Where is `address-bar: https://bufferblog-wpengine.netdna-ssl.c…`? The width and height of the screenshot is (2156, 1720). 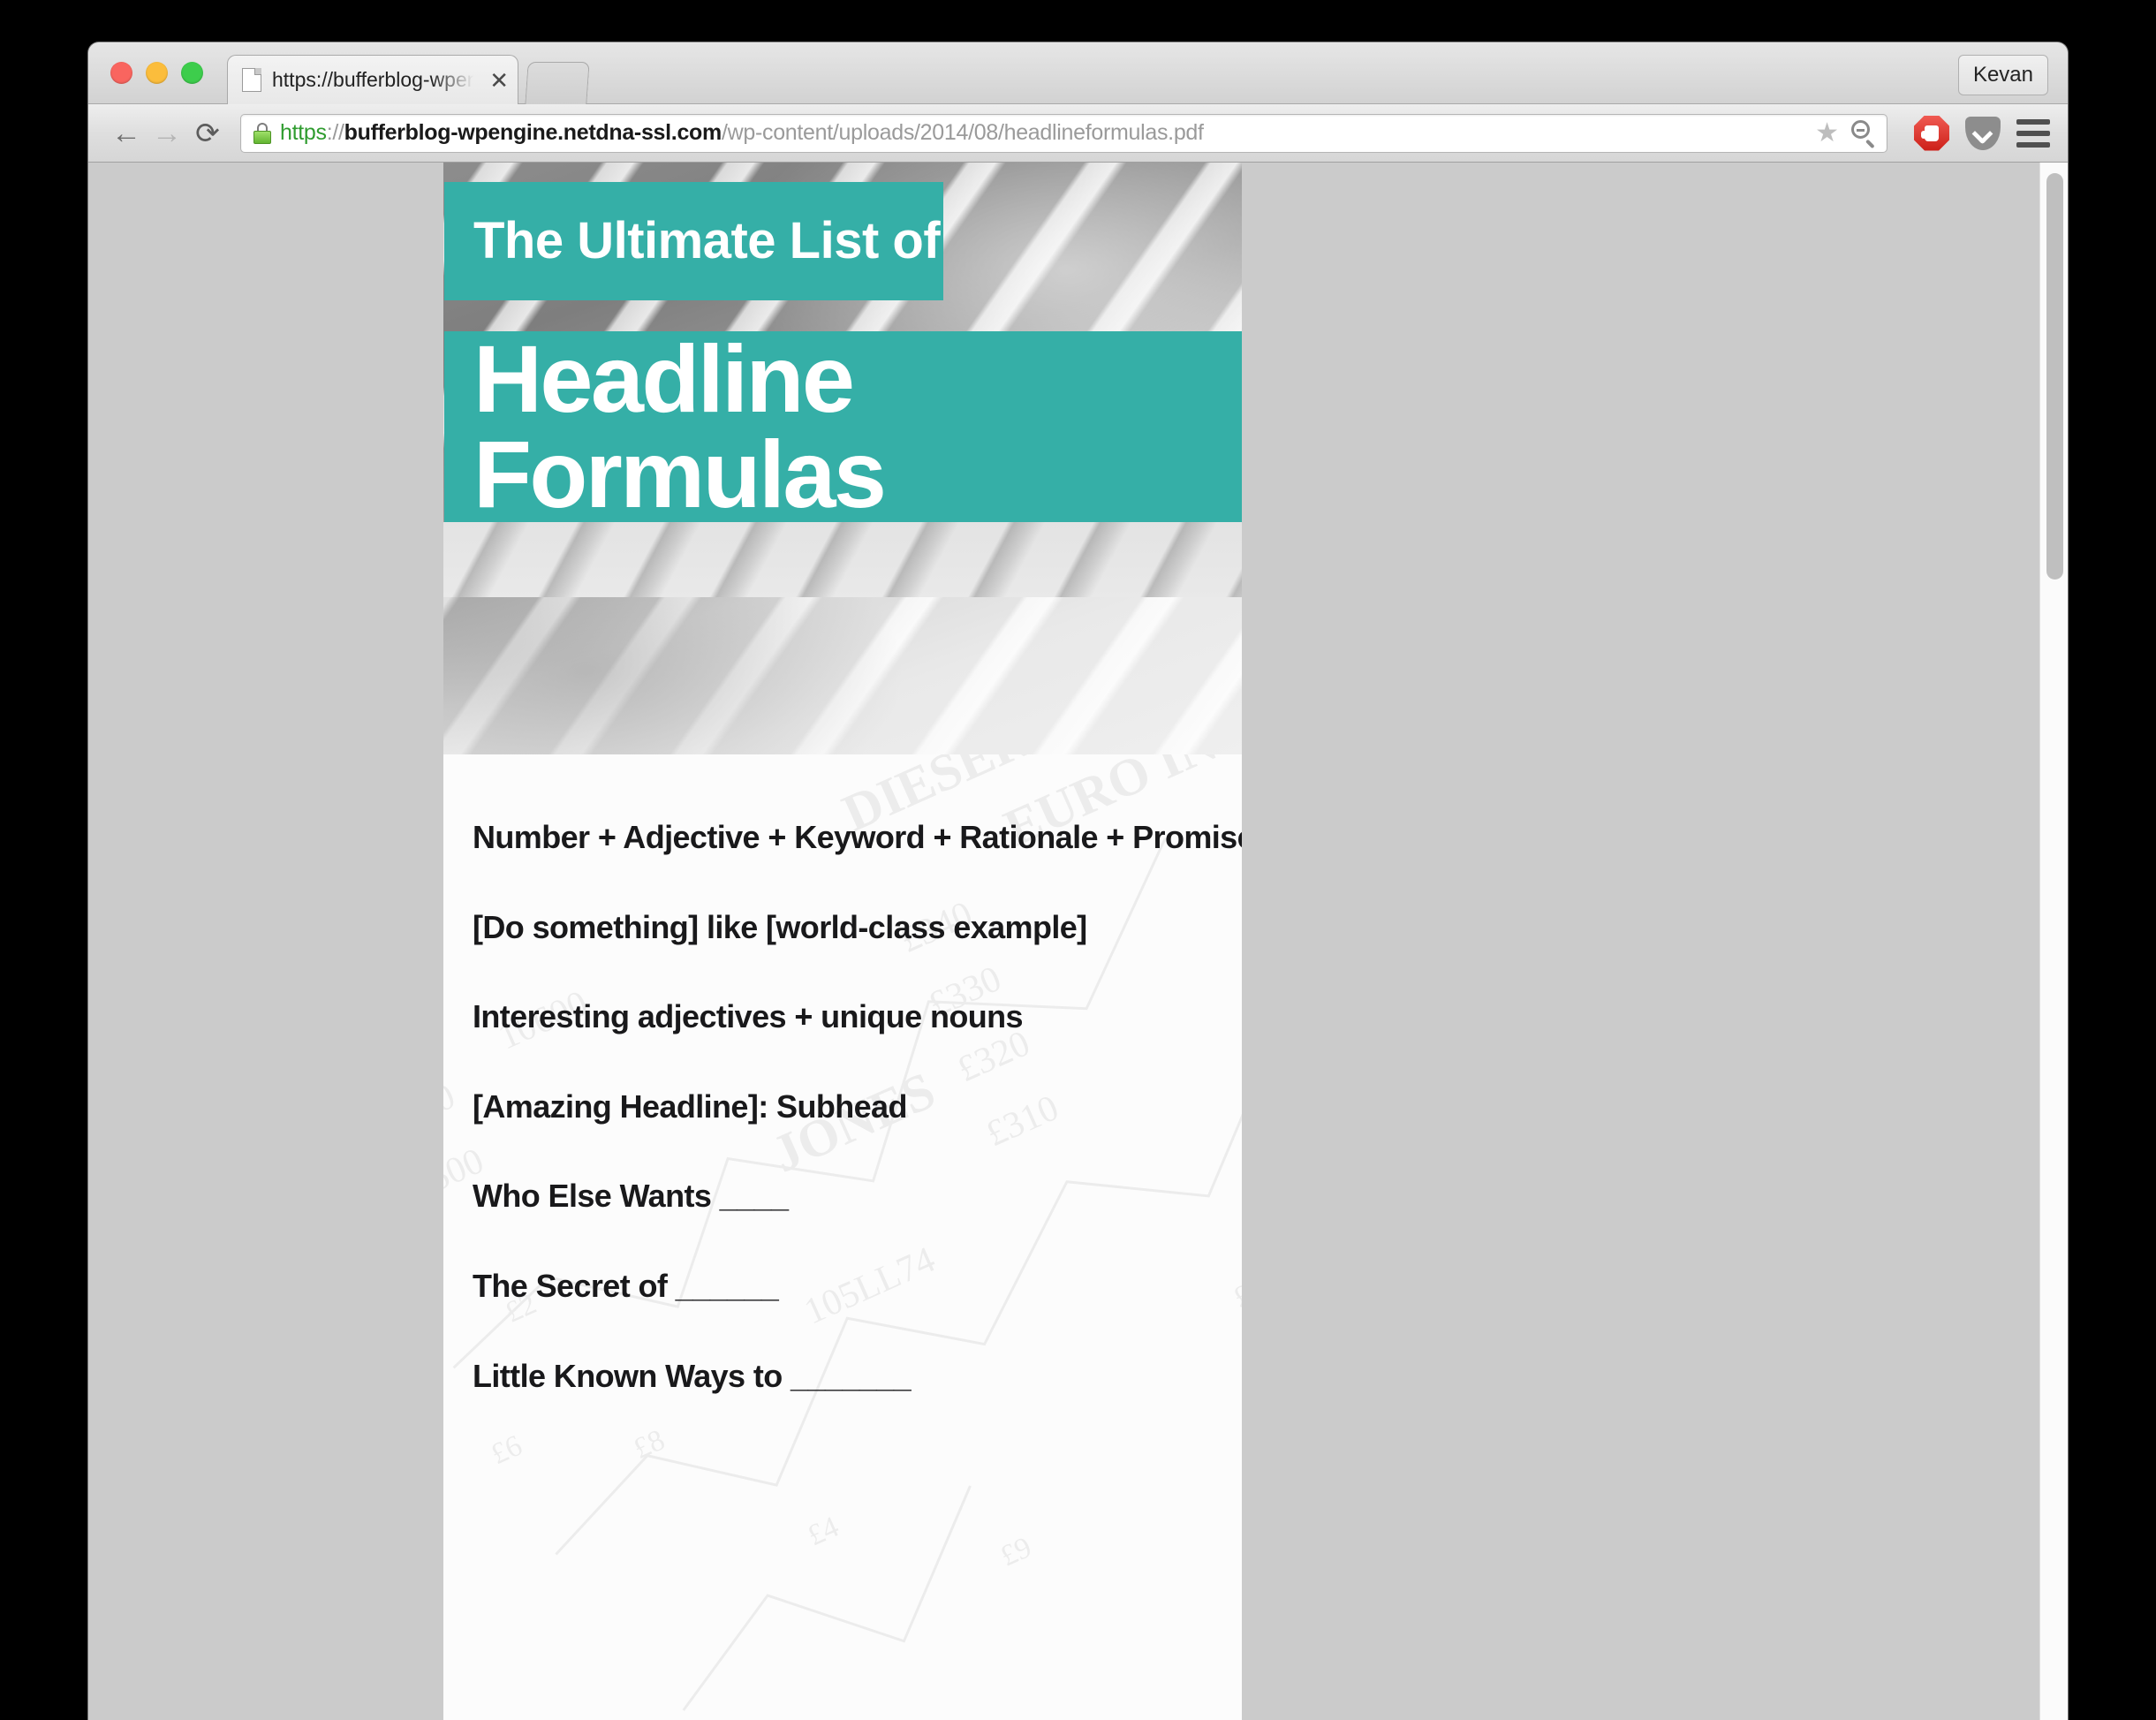 address-bar: https://bufferblog-wpengine.netdna-ssl.c… is located at coordinates (1063, 133).